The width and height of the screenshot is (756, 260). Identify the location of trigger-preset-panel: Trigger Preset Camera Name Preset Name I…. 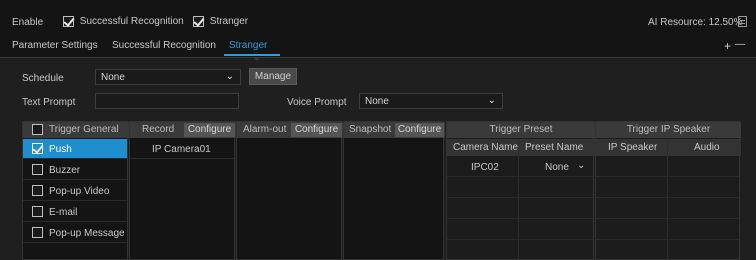
(520, 190).